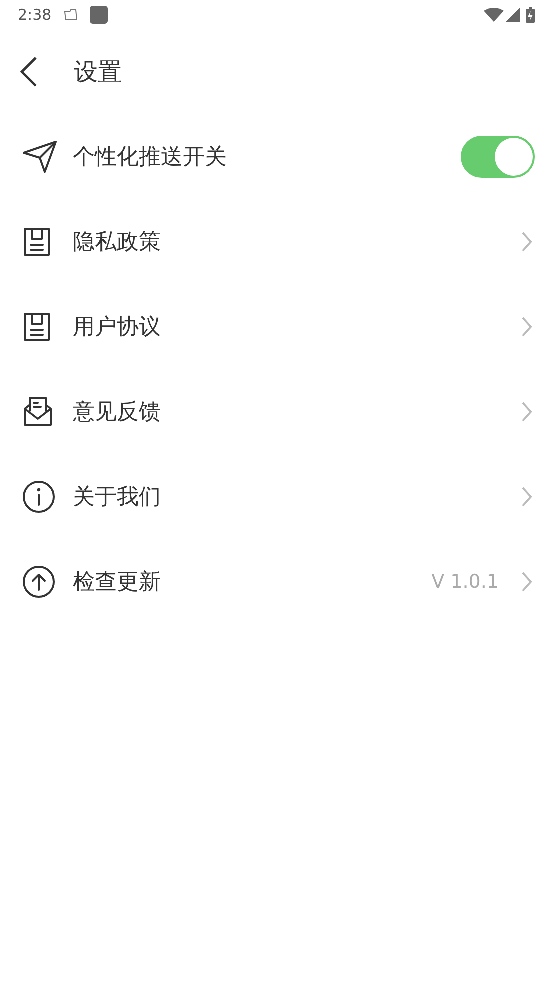  I want to click on info-icon, so click(39, 497).